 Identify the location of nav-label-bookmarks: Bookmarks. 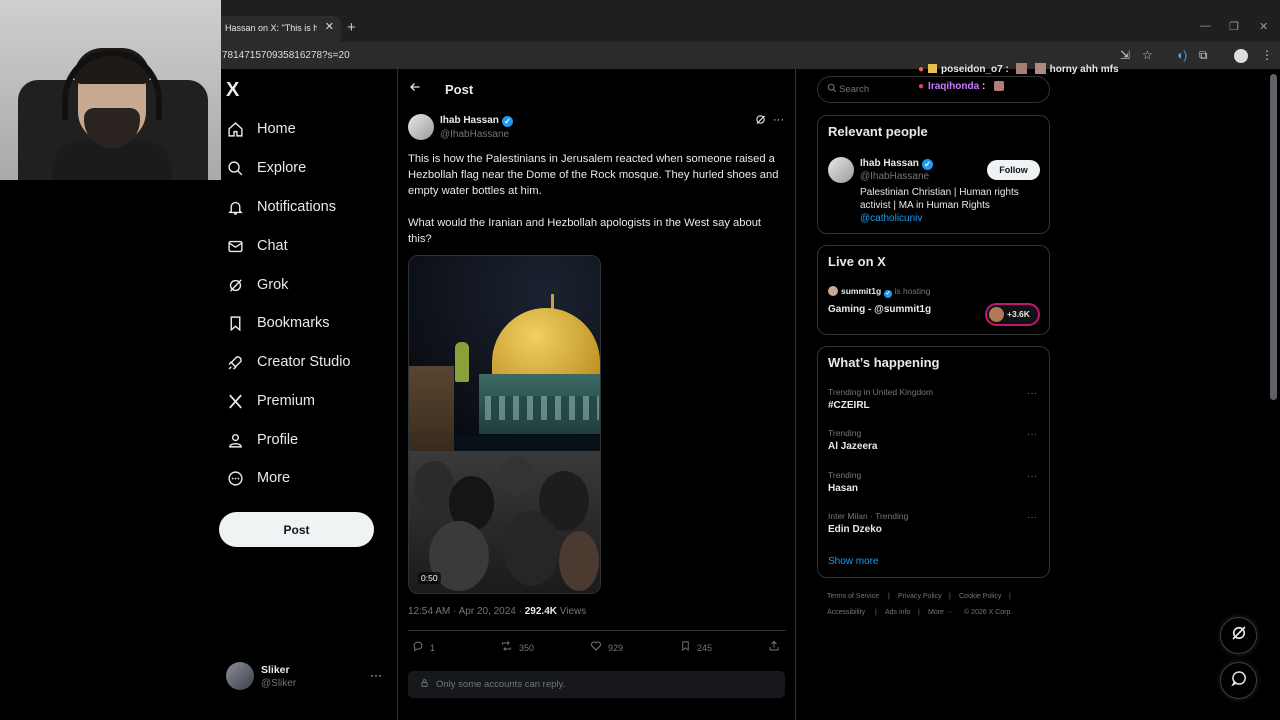
(293, 323).